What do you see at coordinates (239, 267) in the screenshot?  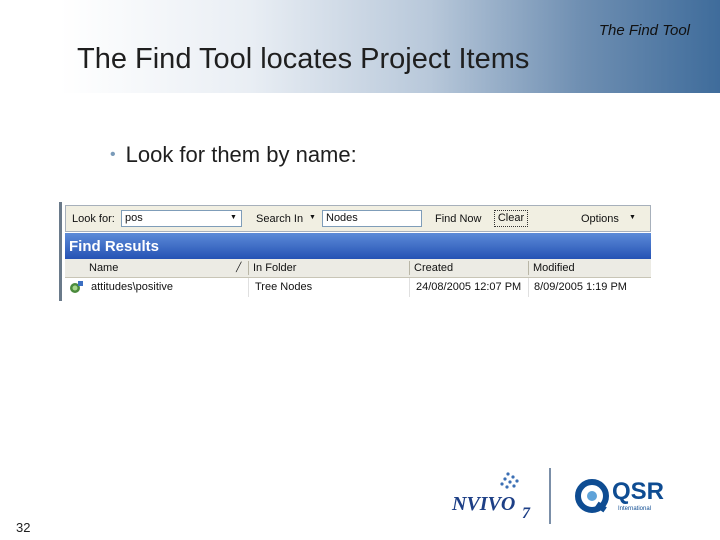 I see `sort-icon: ╱` at bounding box center [239, 267].